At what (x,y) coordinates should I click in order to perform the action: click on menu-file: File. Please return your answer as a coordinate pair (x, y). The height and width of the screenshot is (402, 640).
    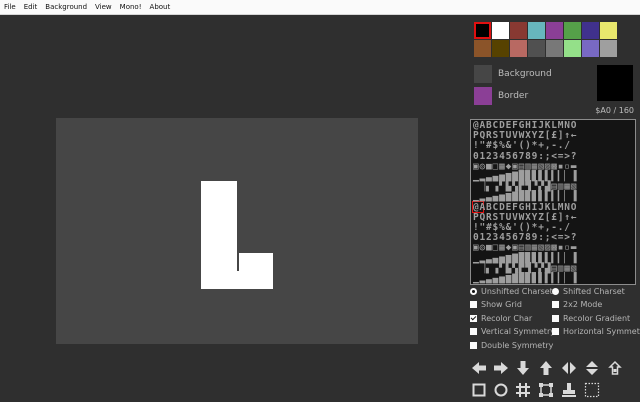
    Looking at the image, I should click on (10, 7).